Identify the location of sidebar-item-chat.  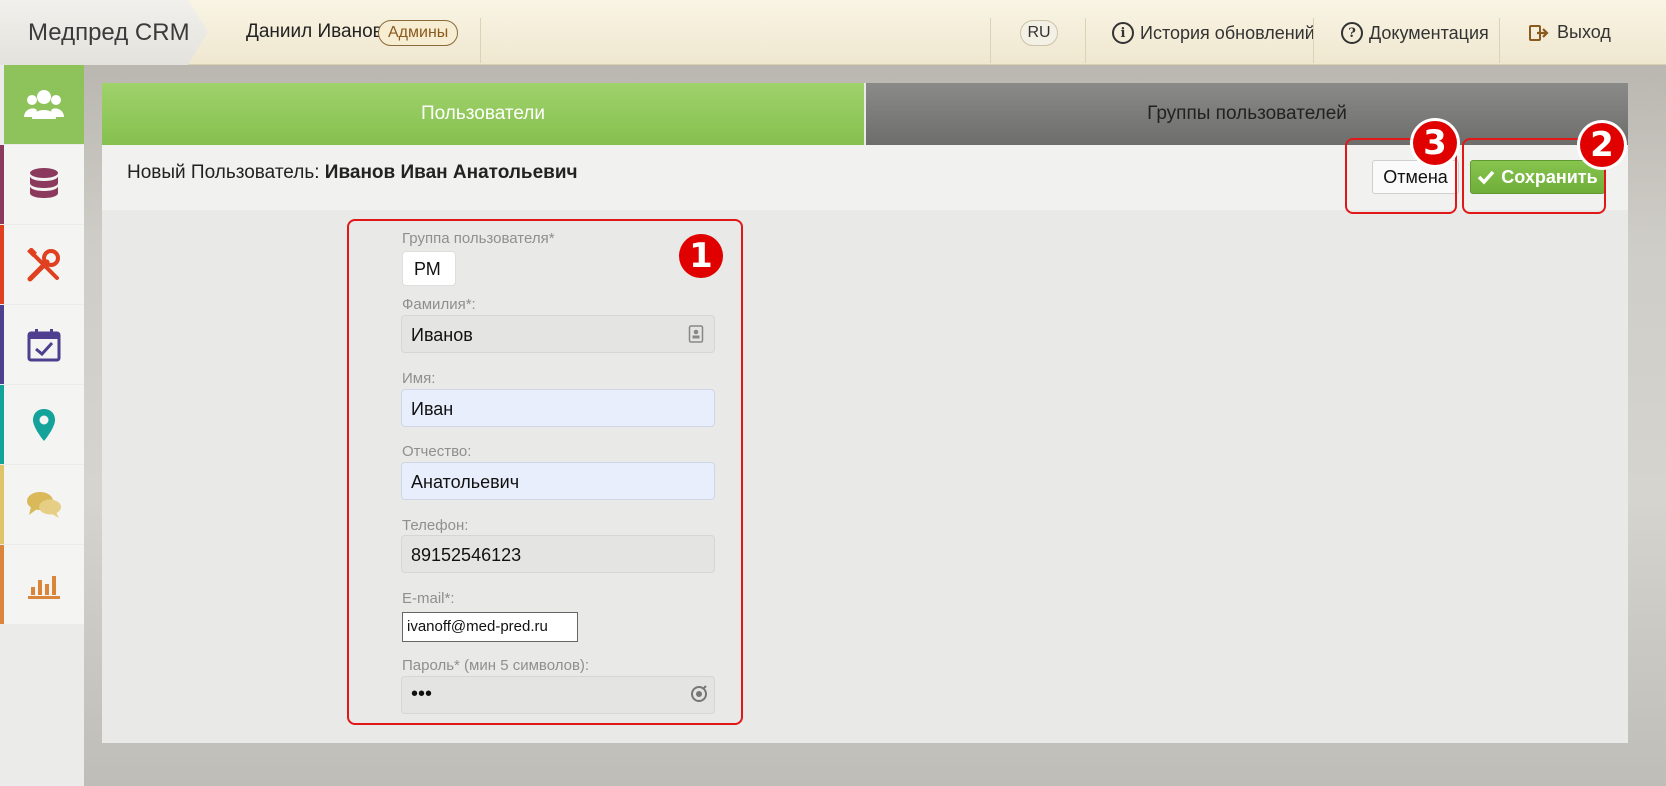
(42, 504).